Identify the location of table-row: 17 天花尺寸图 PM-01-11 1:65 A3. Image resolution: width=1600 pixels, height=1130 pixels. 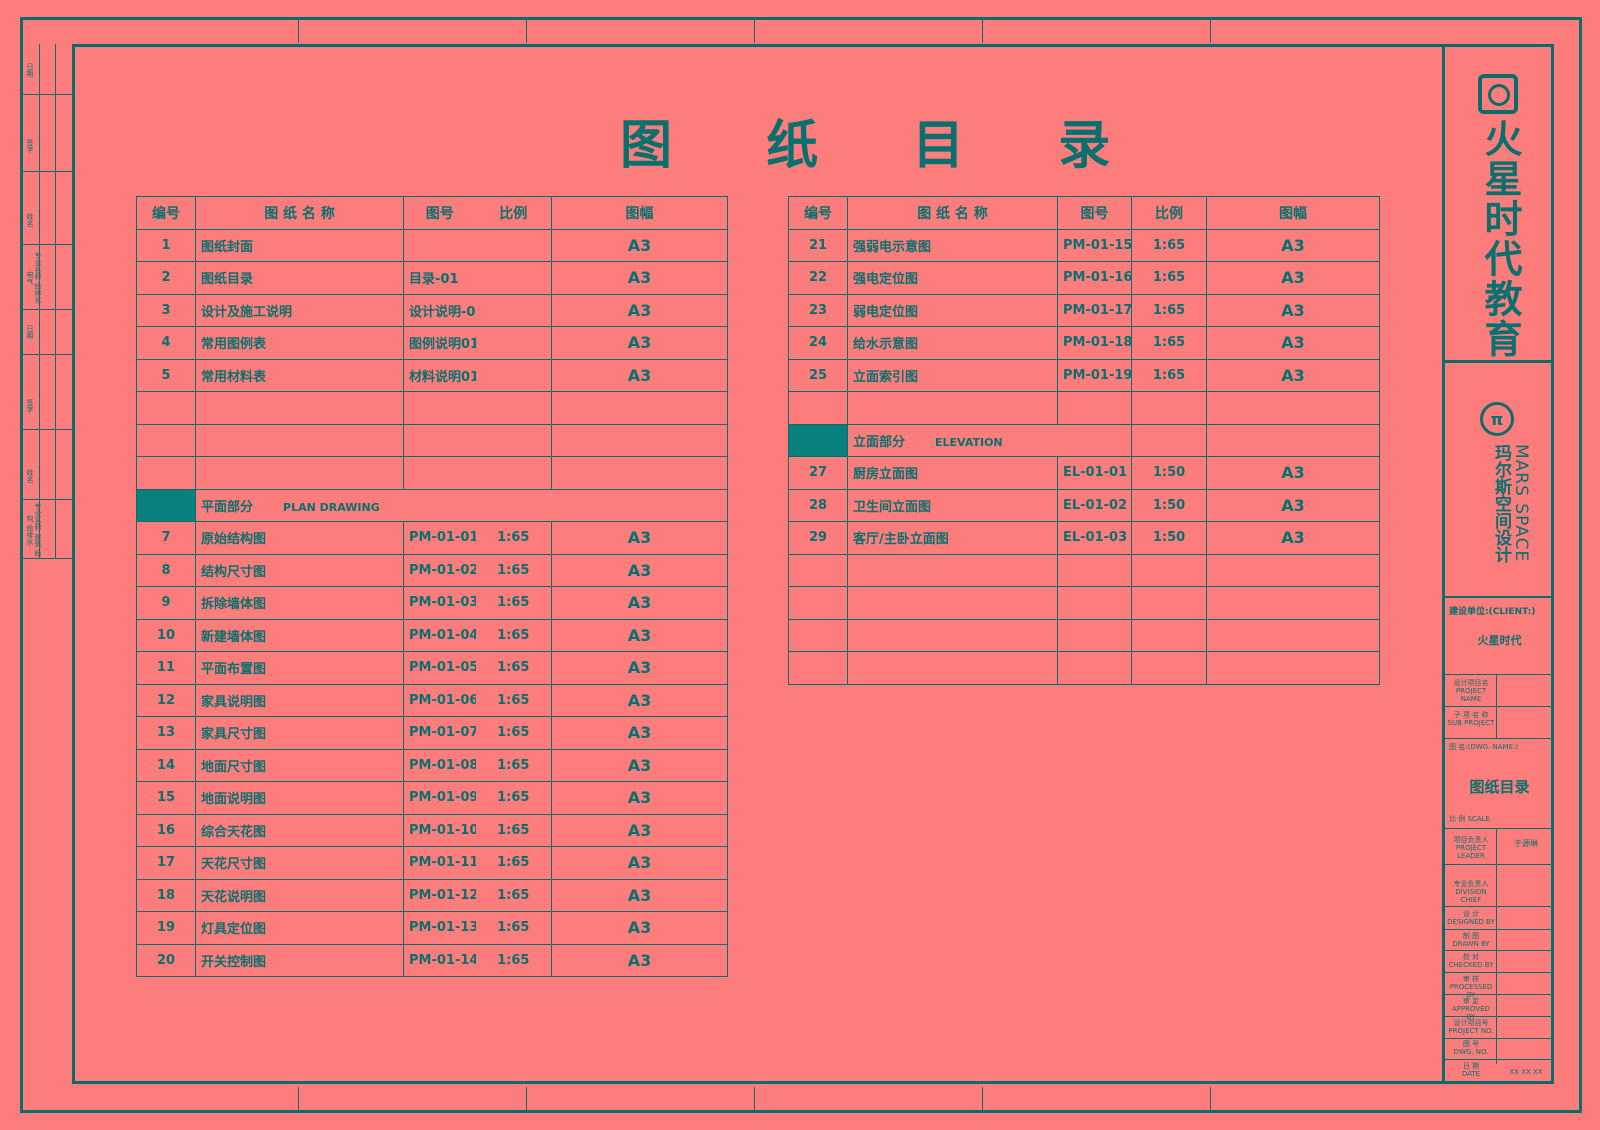
(432, 863).